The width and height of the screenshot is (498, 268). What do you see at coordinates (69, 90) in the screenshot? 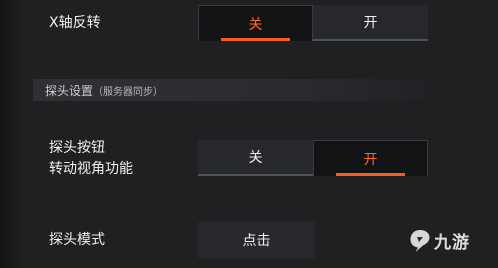
I see `section-title: 探头设置` at bounding box center [69, 90].